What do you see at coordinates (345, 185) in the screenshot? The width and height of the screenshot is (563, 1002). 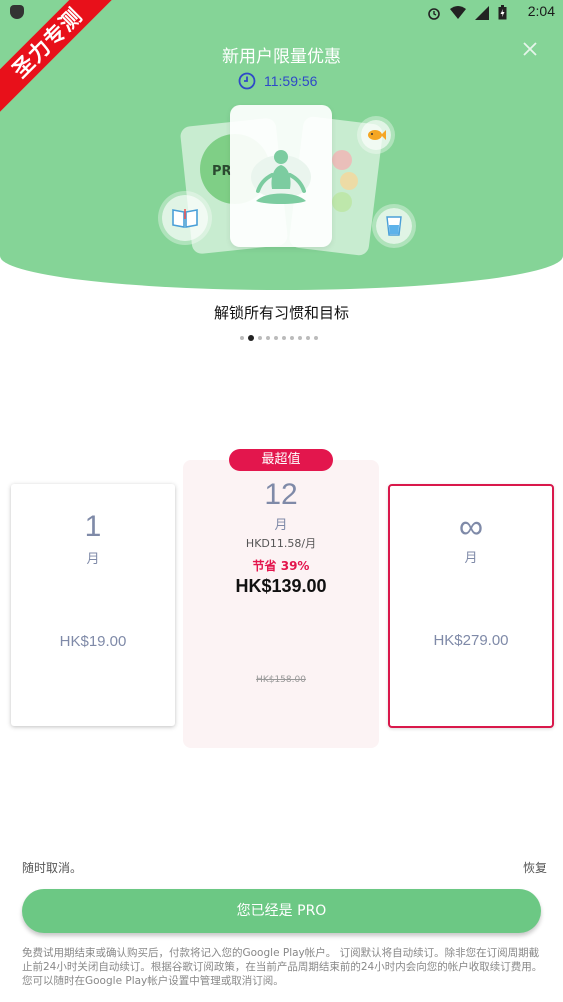 I see `illustration-color-dots` at bounding box center [345, 185].